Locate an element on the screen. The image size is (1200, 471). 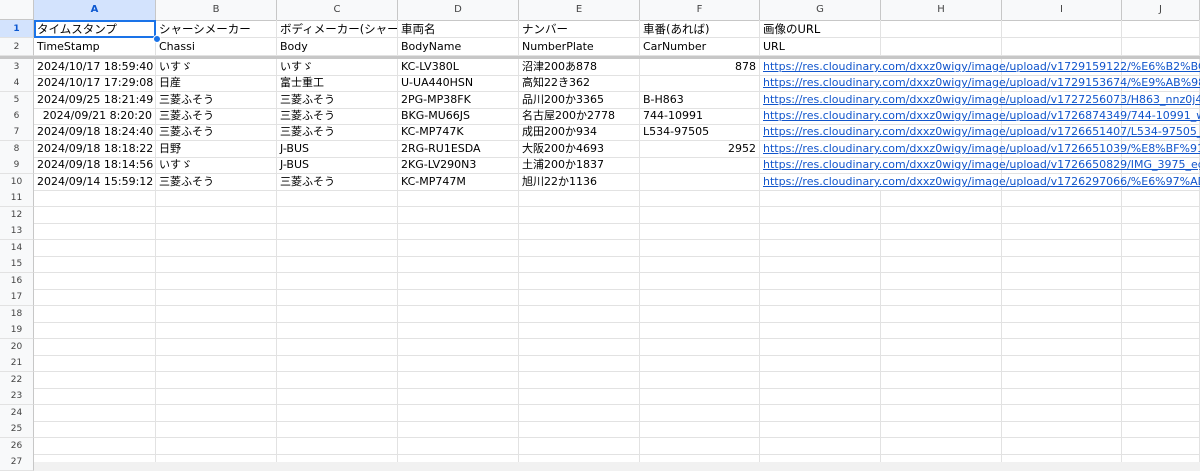
cell-e22 is located at coordinates (579, 380).